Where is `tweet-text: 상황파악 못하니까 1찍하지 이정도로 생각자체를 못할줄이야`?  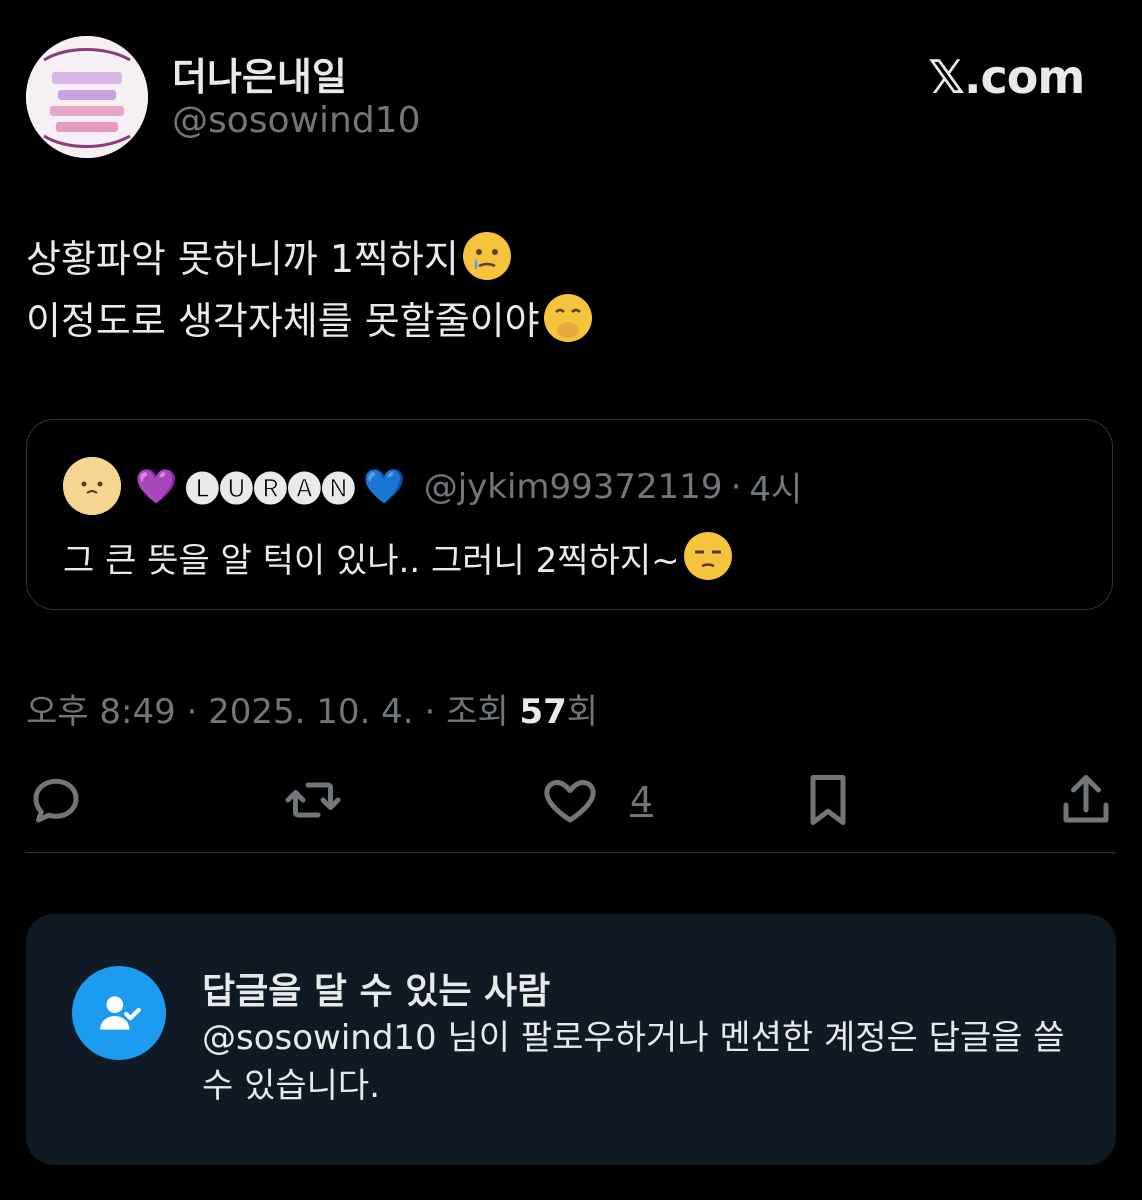 tweet-text: 상황파악 못하니까 1찍하지 이정도로 생각자체를 못할줄이야 is located at coordinates (309, 290).